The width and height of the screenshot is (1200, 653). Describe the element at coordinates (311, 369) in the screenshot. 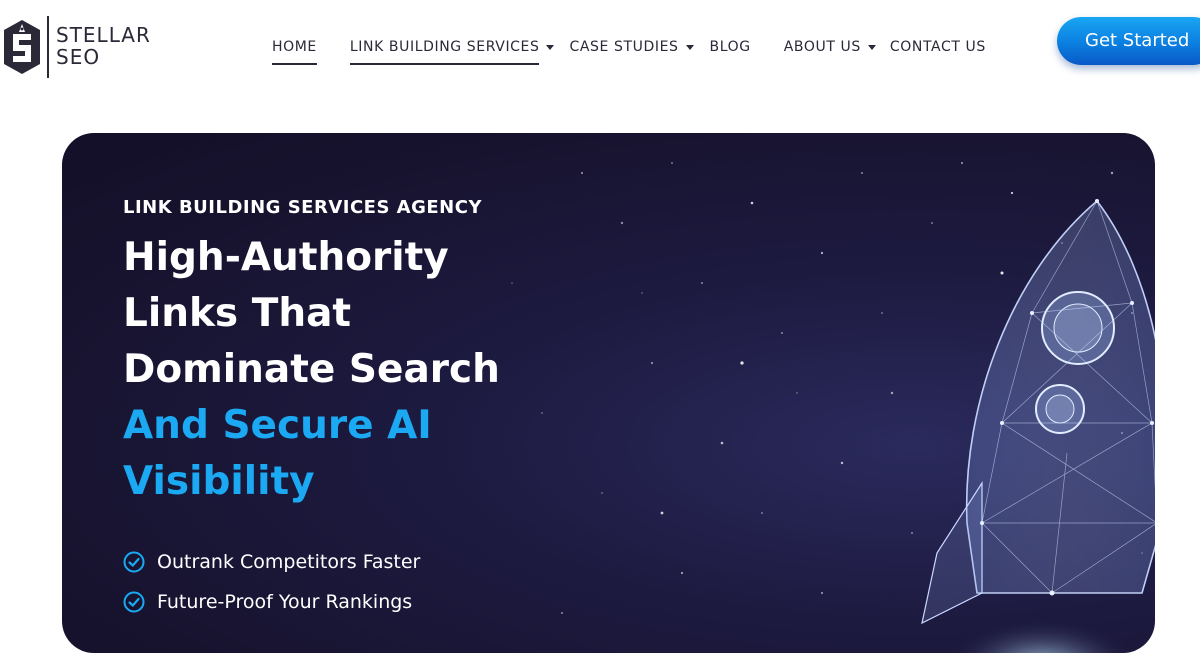

I see `headline-line-3: Dominate Search` at that location.